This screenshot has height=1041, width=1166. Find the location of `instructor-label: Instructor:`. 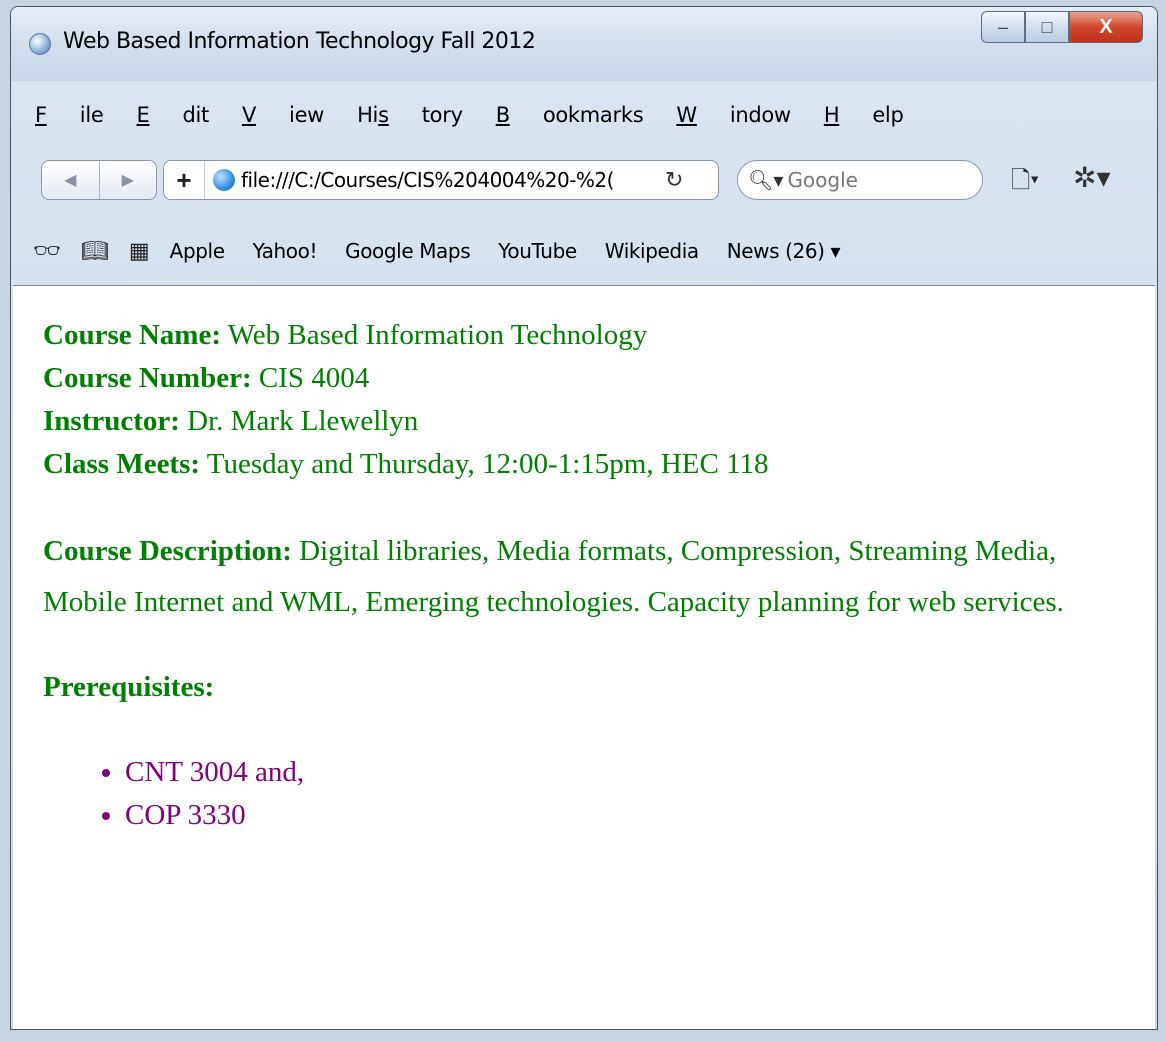

instructor-label: Instructor: is located at coordinates (111, 421).